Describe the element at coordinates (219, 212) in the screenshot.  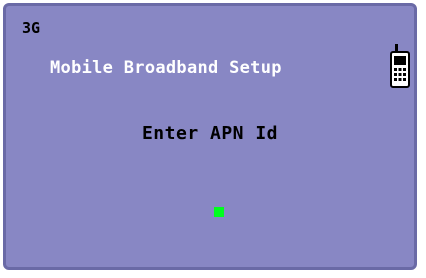
I see `text-cursor` at that location.